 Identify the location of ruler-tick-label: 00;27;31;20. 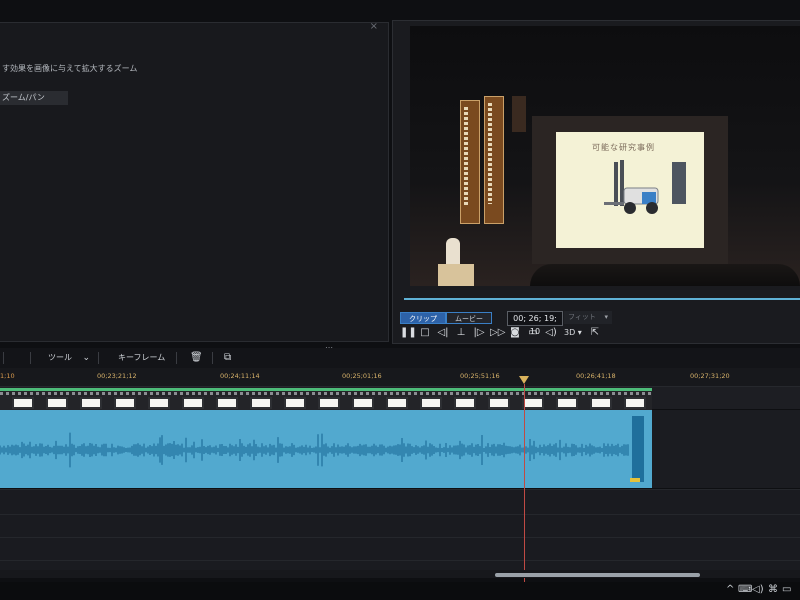
(710, 376).